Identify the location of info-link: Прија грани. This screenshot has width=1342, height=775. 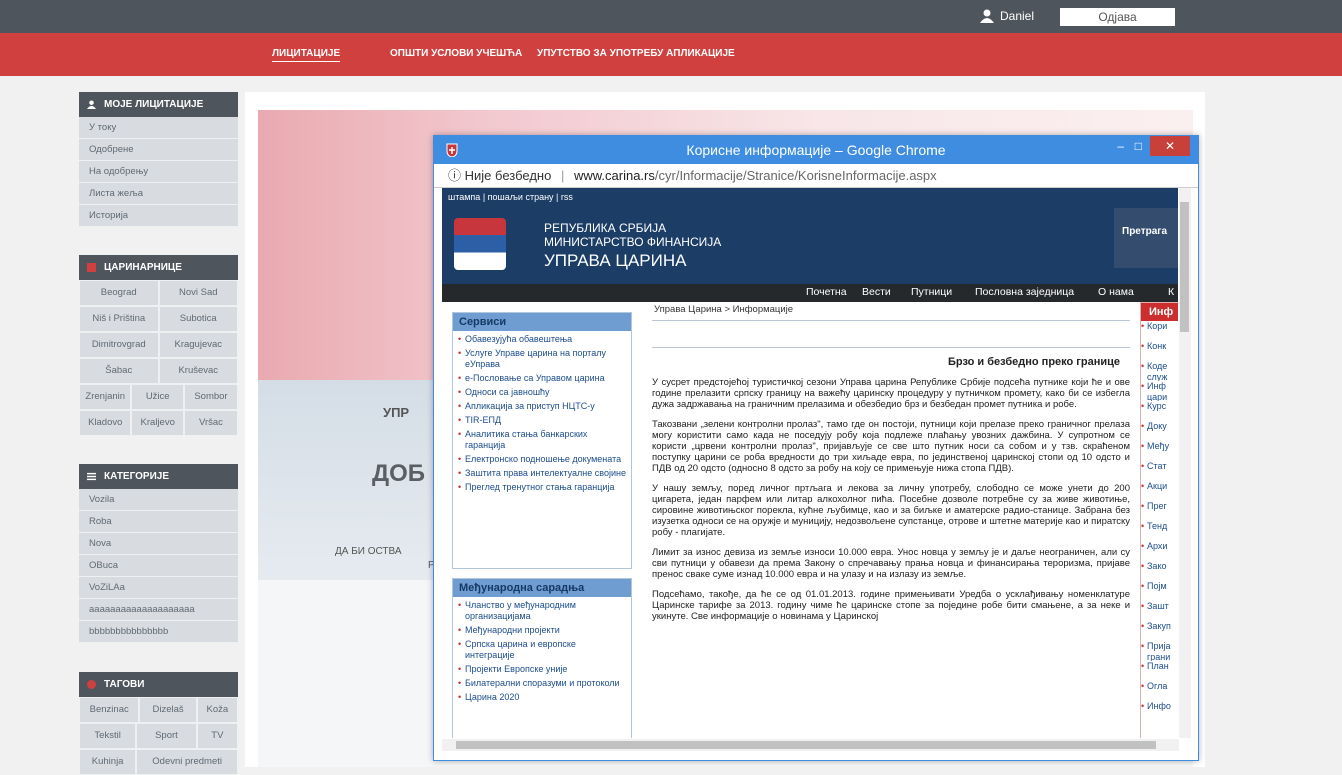
(1159, 651).